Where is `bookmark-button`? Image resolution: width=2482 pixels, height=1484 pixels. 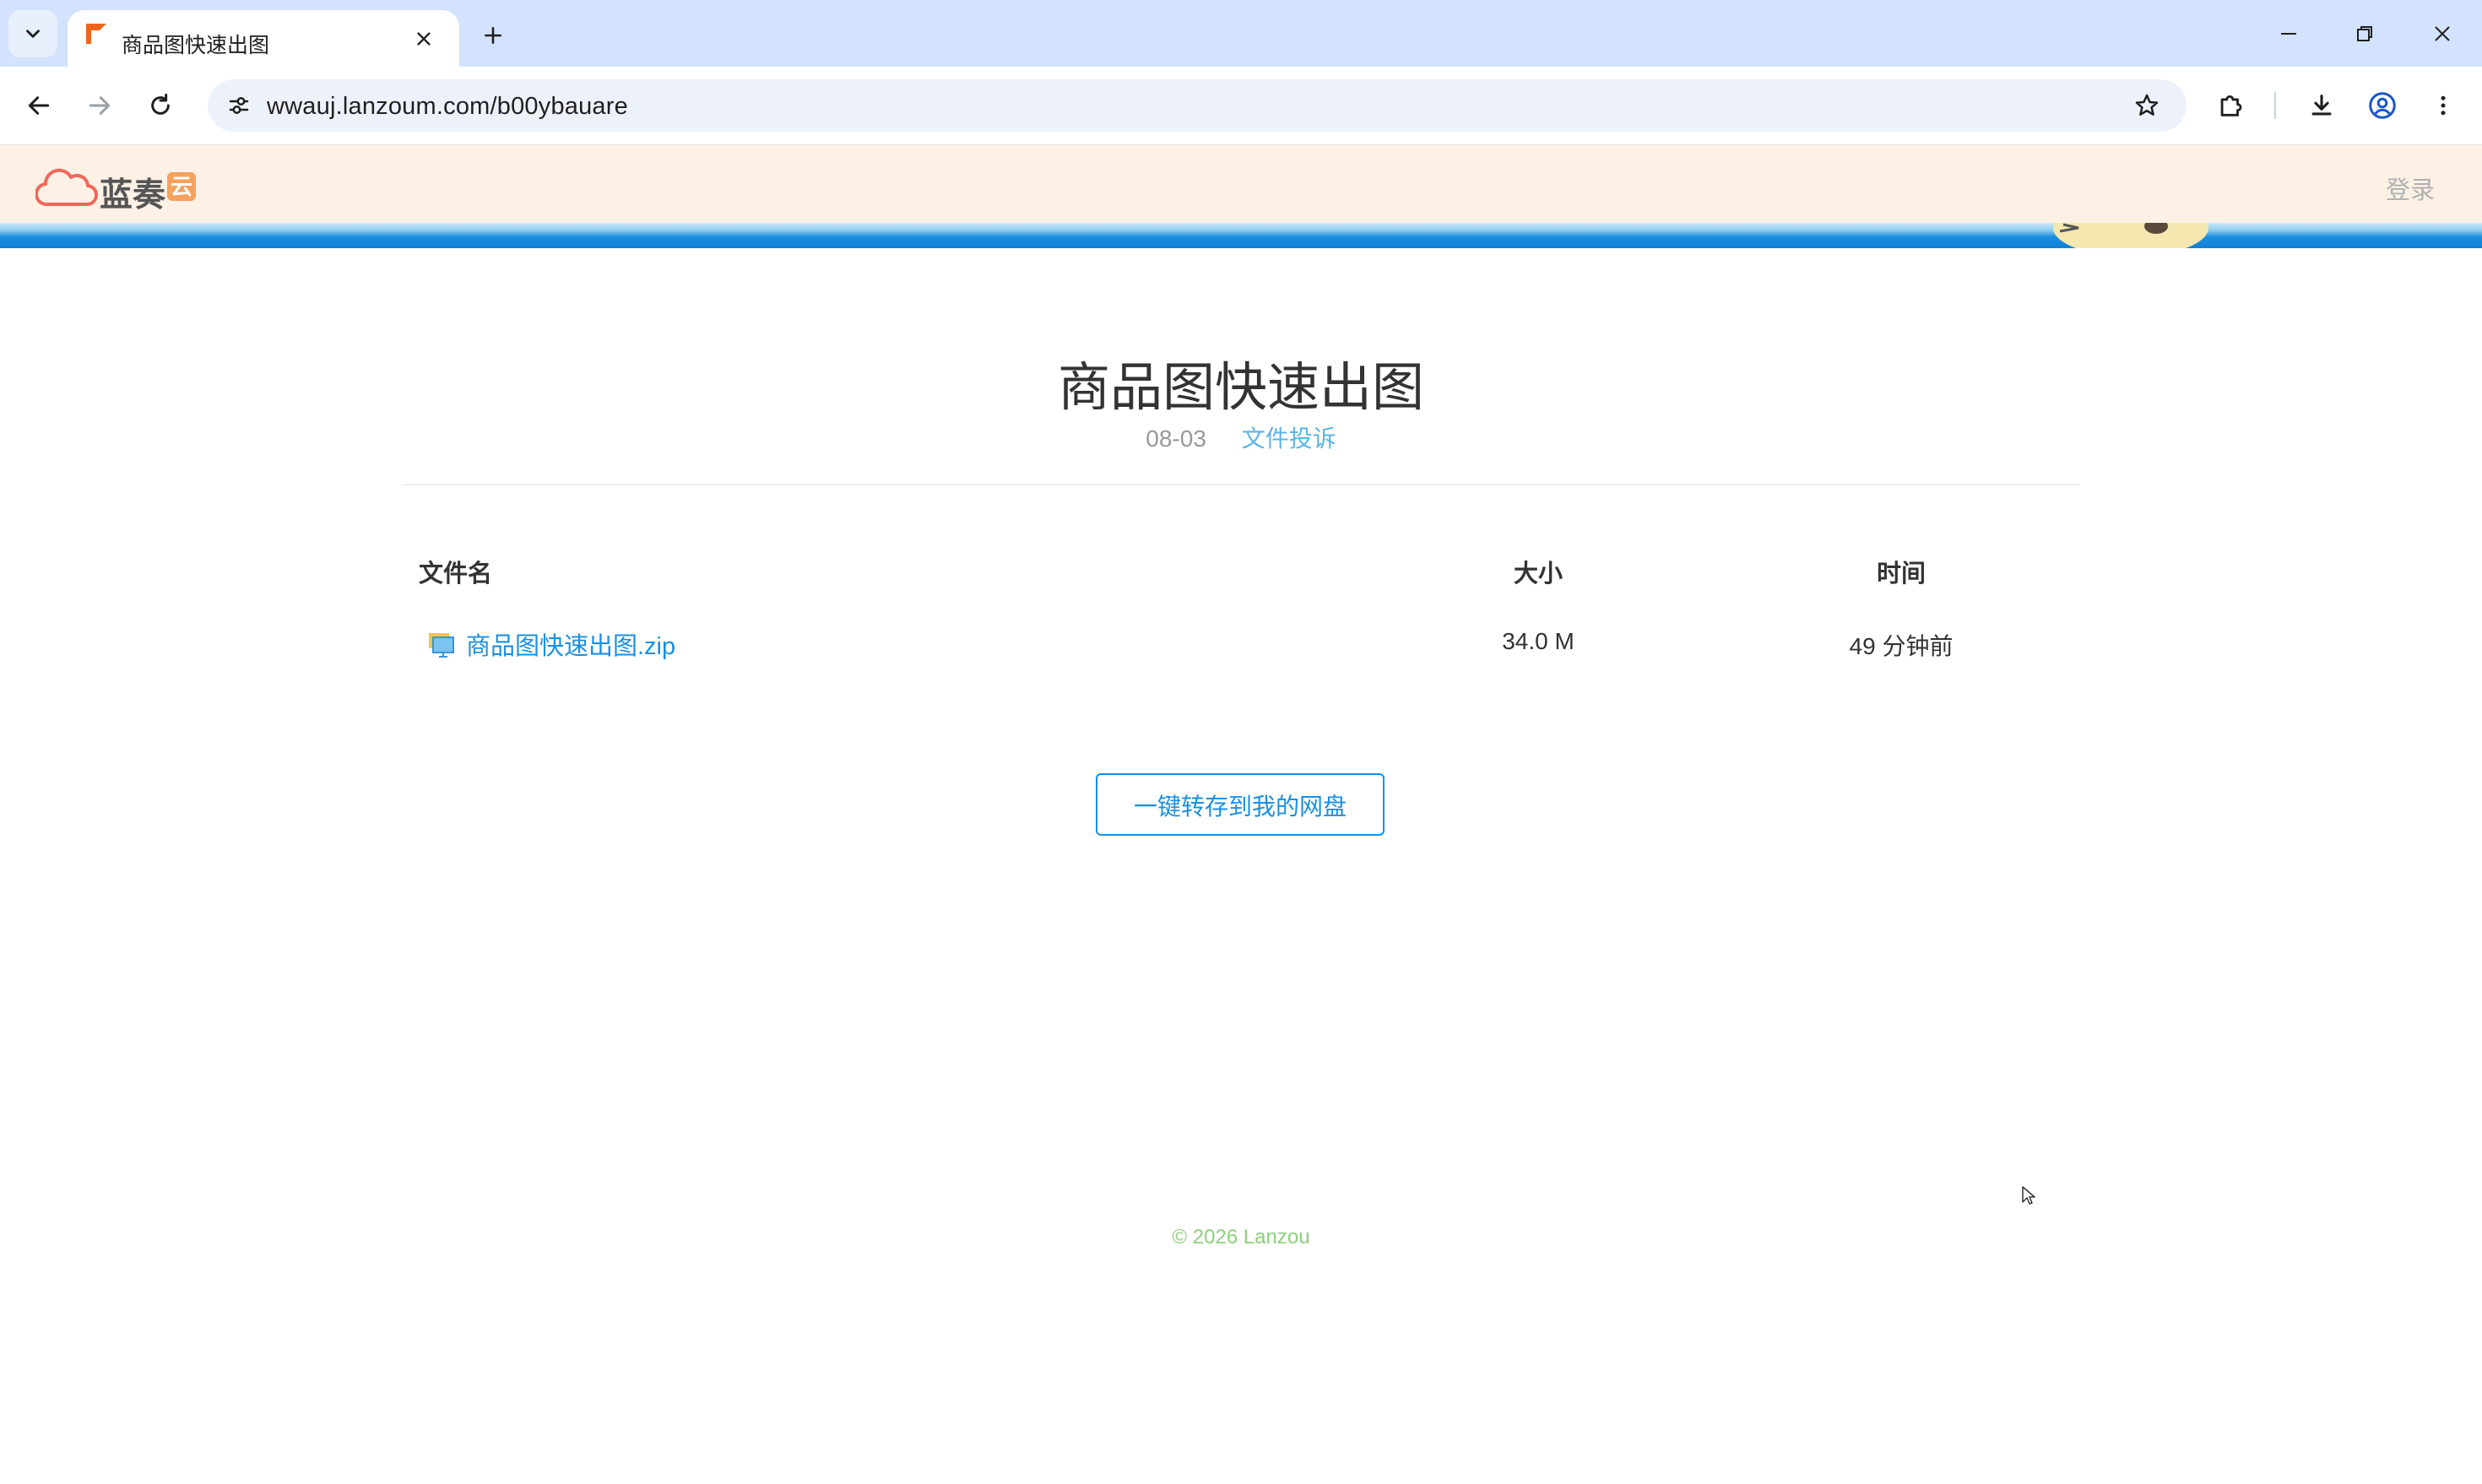
bookmark-button is located at coordinates (2147, 105).